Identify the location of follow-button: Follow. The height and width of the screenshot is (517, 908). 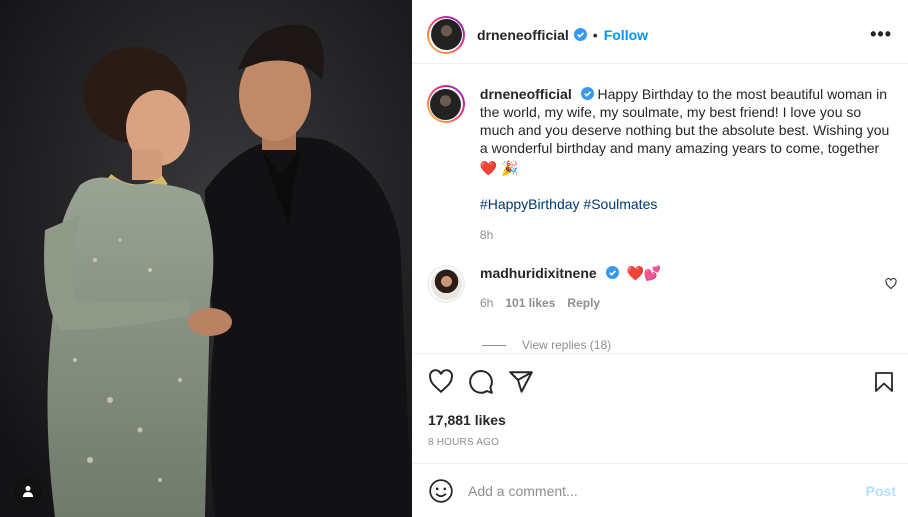
(626, 35).